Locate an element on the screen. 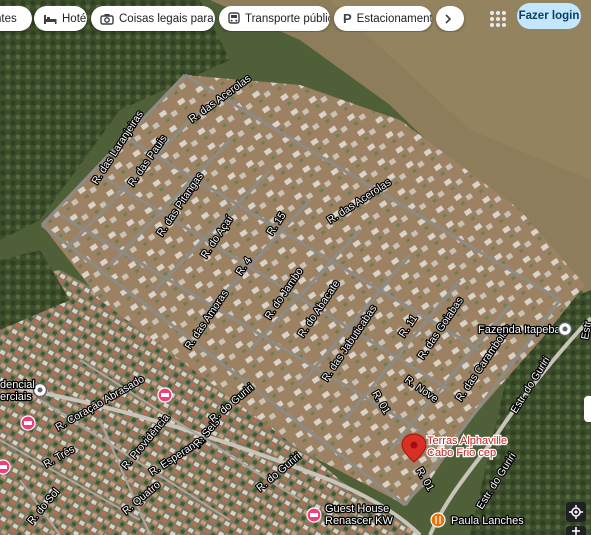 The image size is (591, 535). chip-label: Estacionamento is located at coordinates (394, 18).